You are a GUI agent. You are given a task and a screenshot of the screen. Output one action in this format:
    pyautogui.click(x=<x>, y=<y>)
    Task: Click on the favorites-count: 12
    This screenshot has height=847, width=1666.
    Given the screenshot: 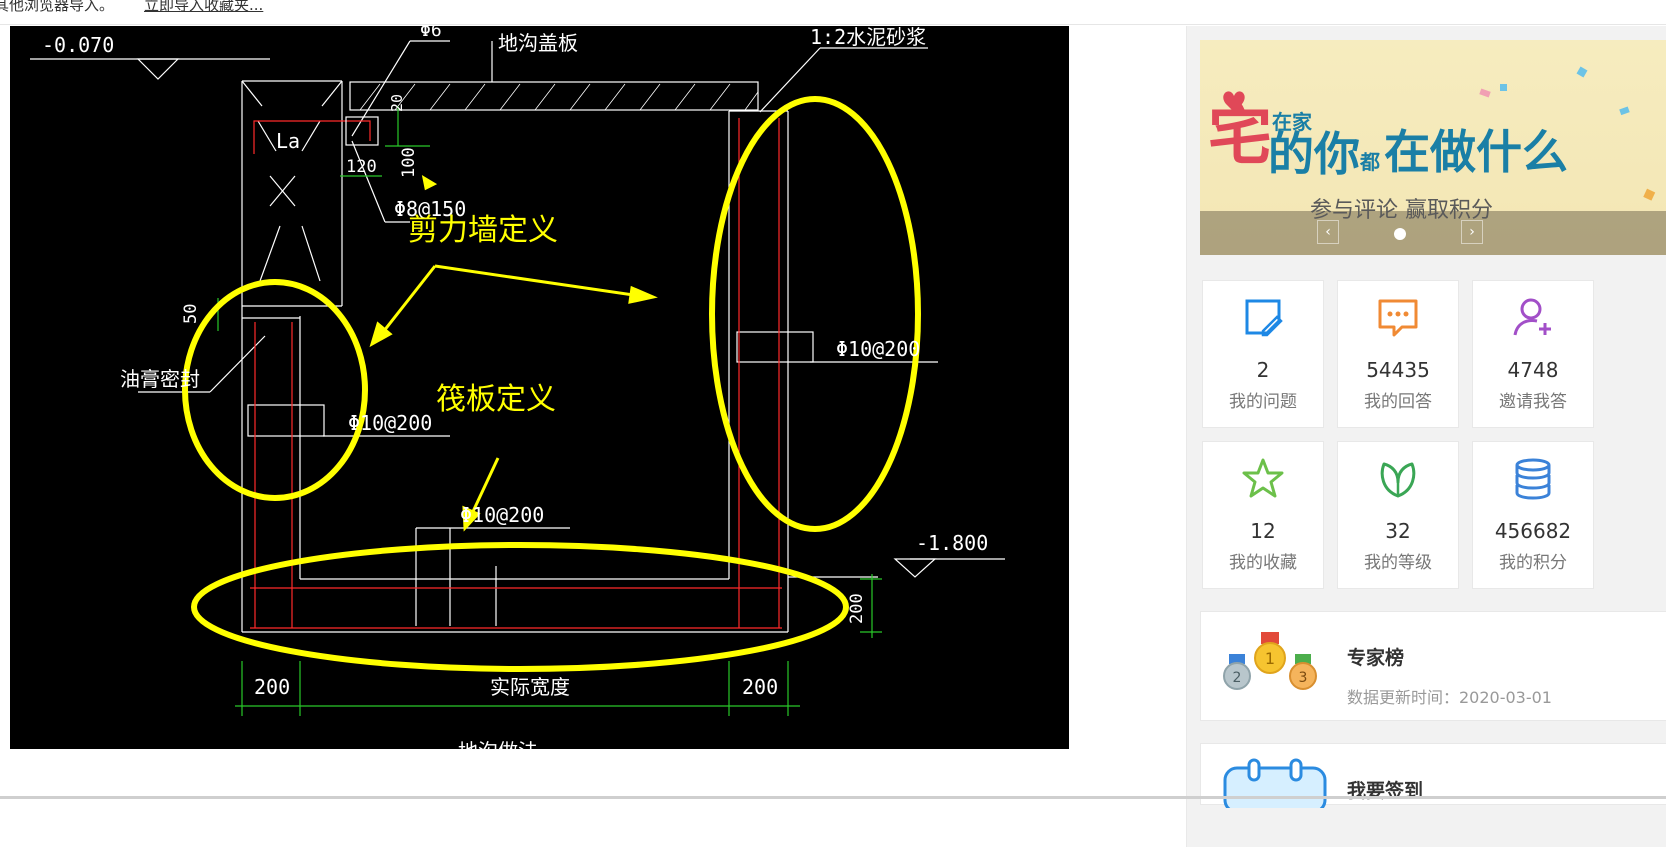 What is the action you would take?
    pyautogui.click(x=1263, y=531)
    